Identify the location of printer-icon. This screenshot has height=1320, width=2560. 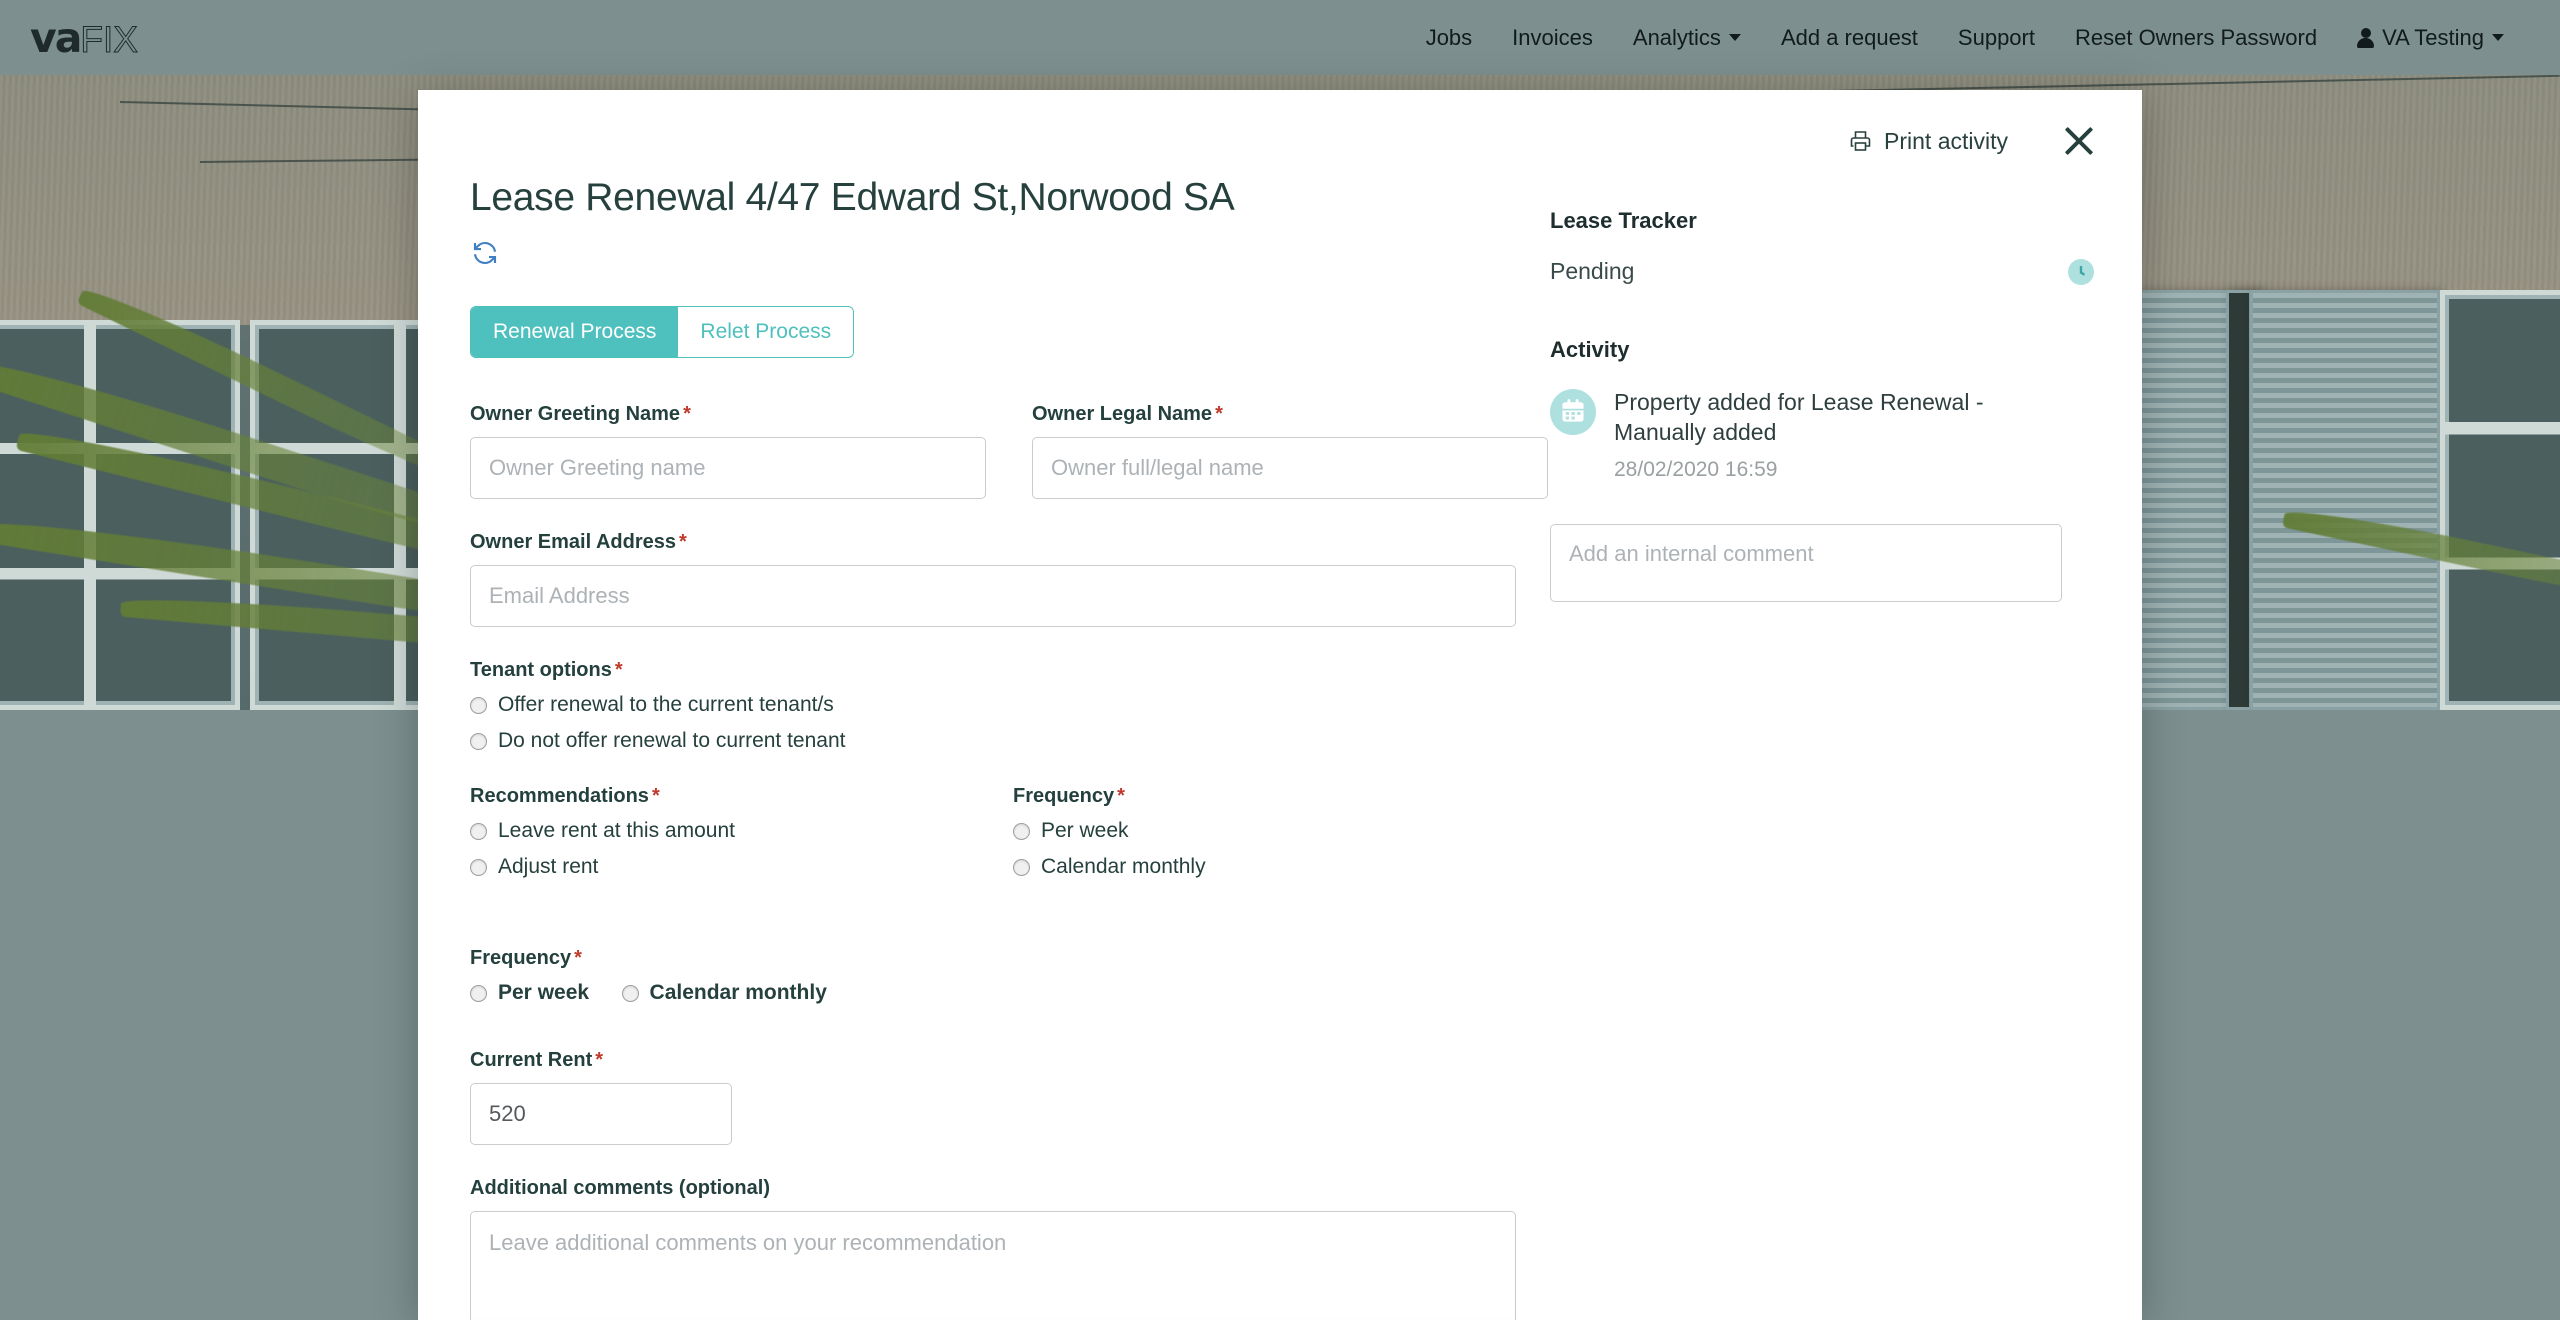
(1860, 141).